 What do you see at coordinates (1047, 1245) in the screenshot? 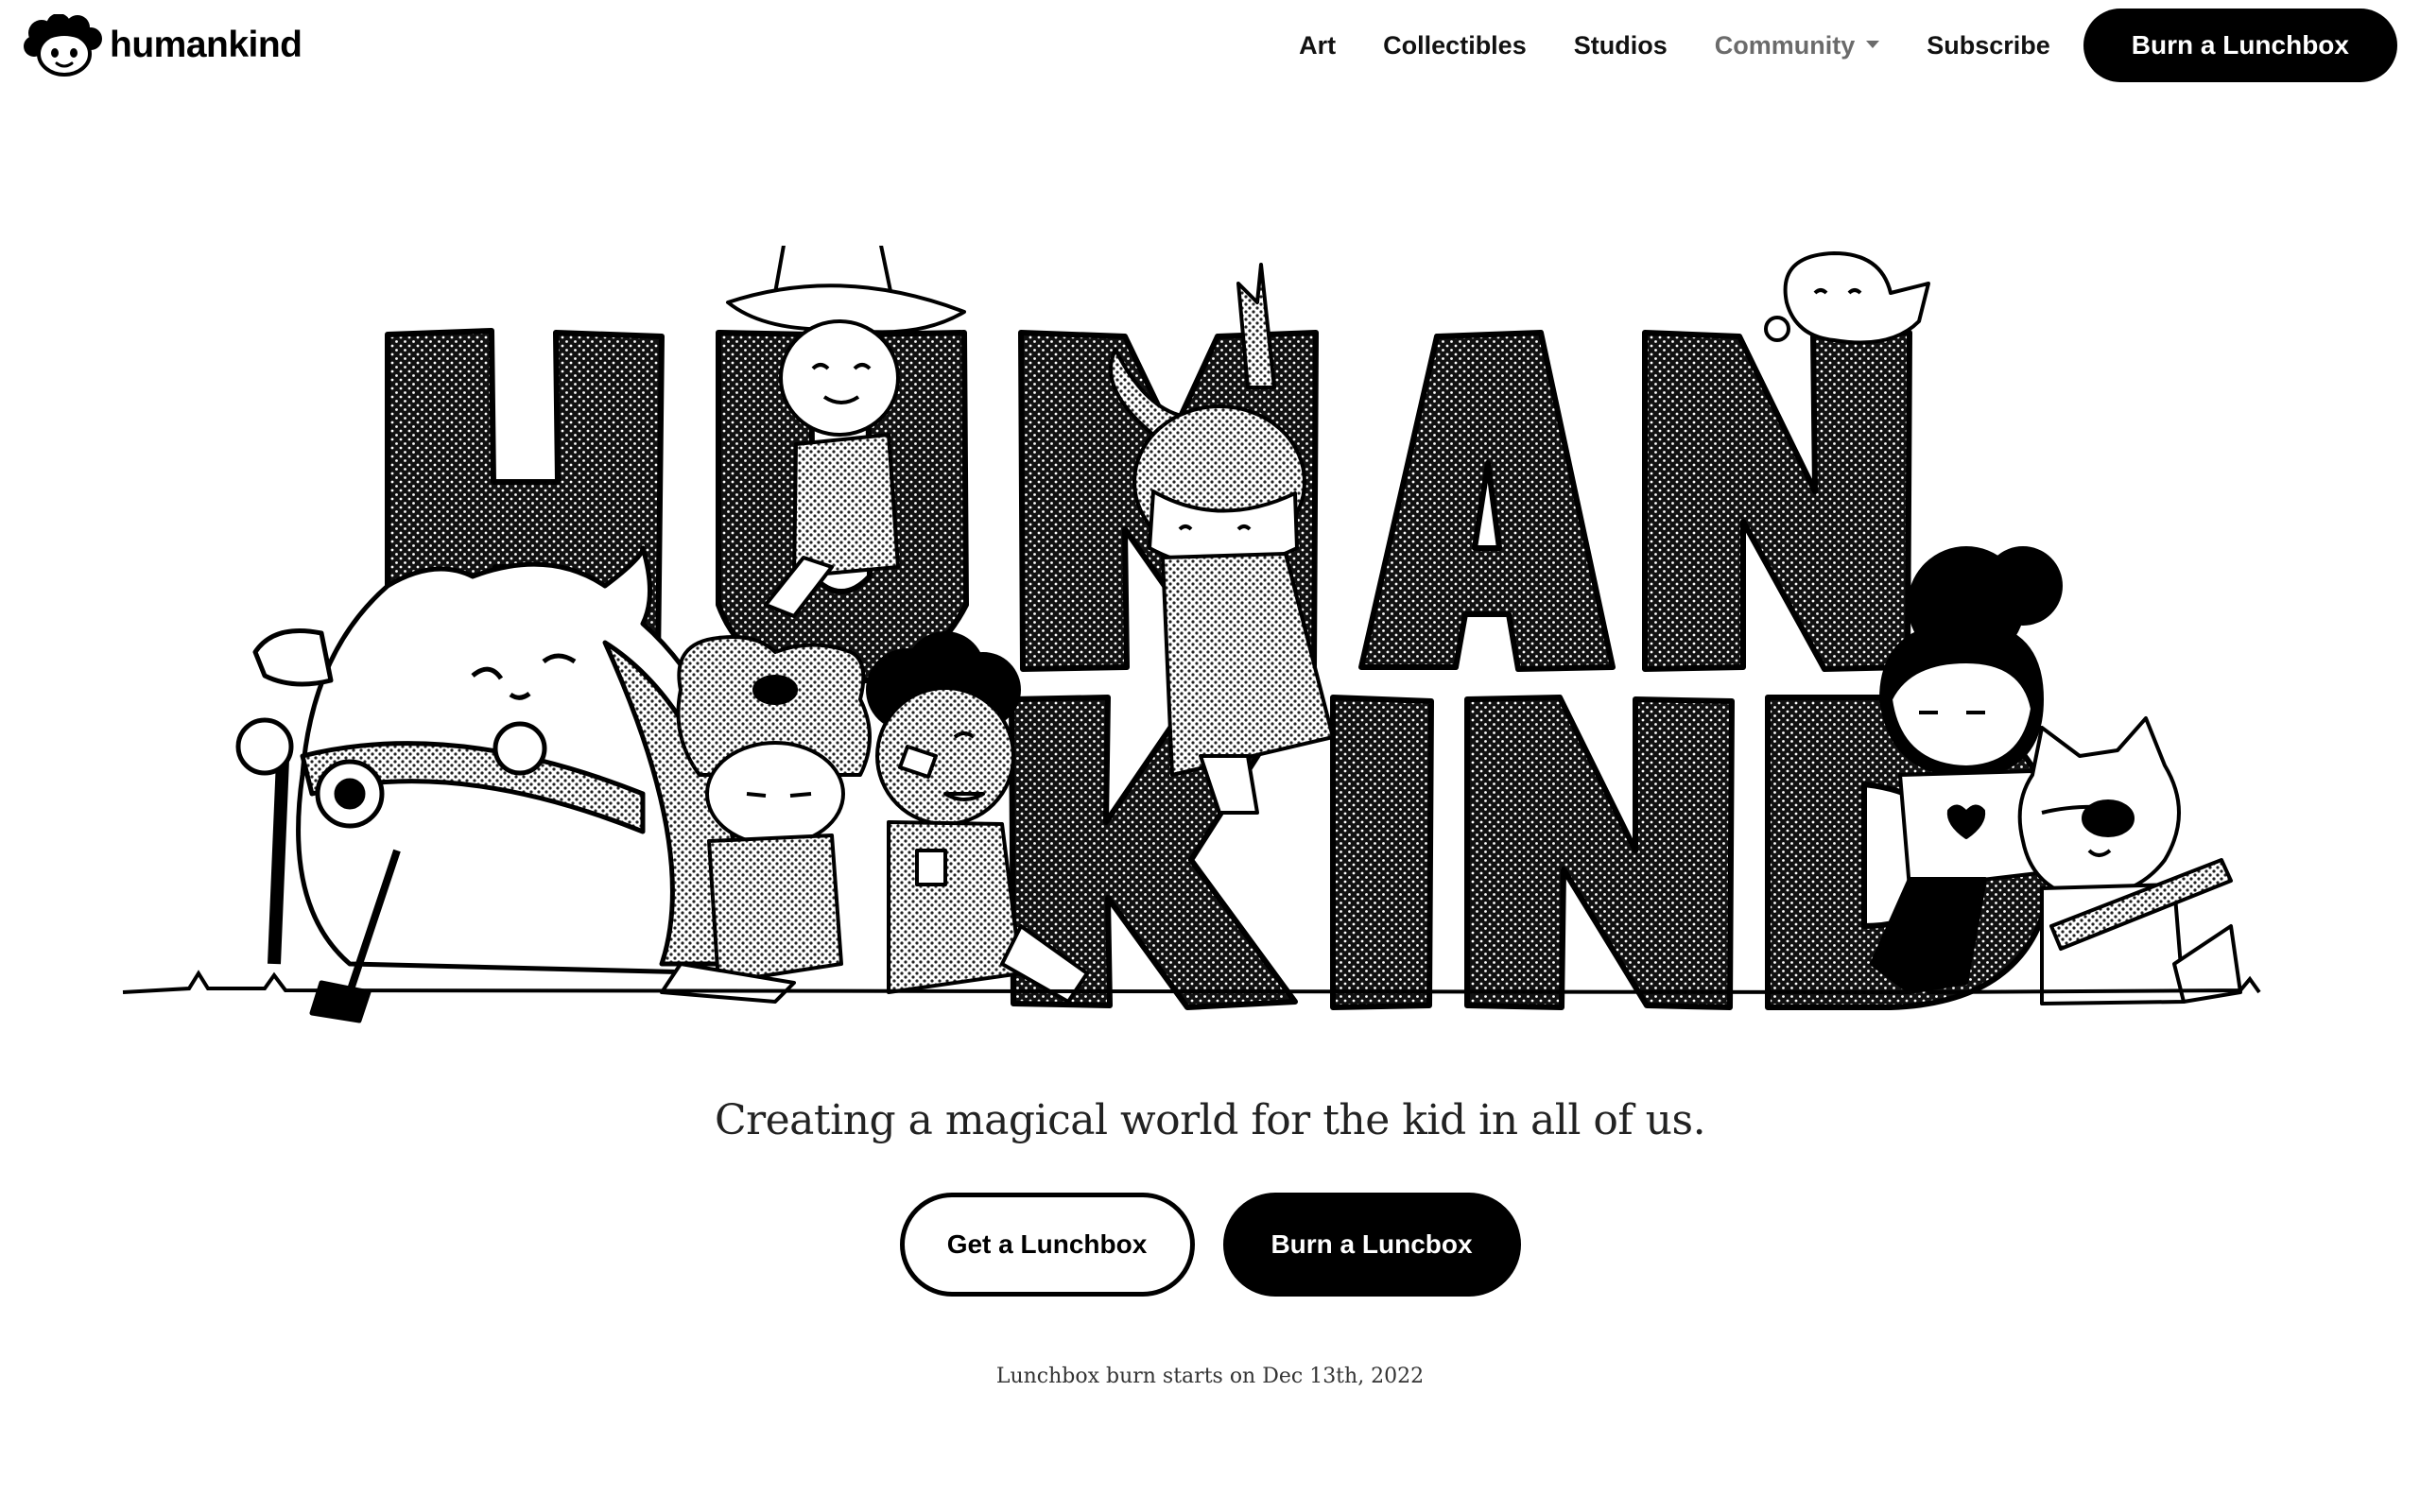
I see `get-lunchbox-button: Get a Lunchbox` at bounding box center [1047, 1245].